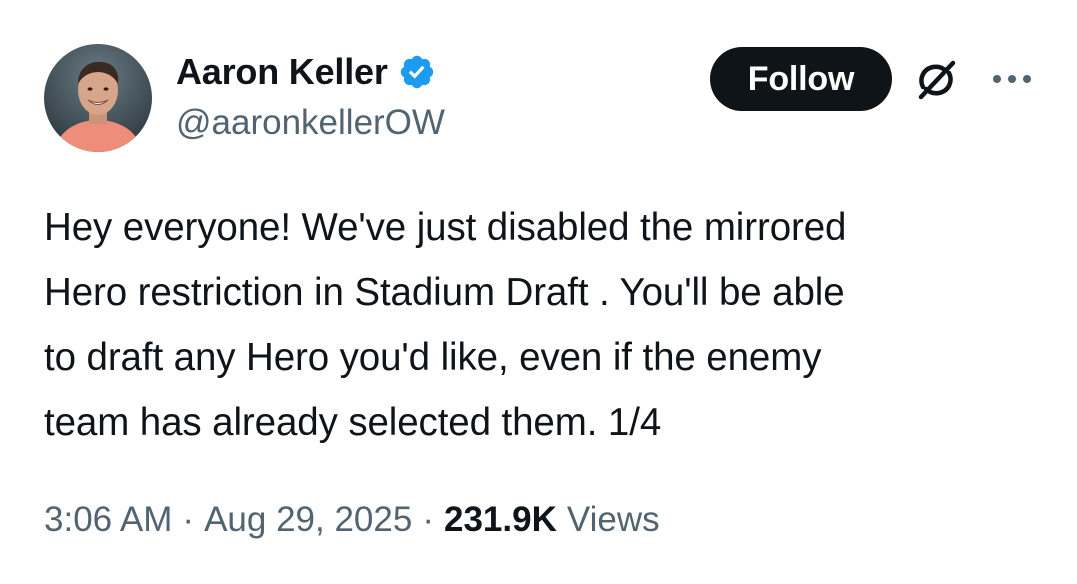 Image resolution: width=1077 pixels, height=584 pixels. Describe the element at coordinates (801, 79) in the screenshot. I see `follow-button: Follow` at that location.